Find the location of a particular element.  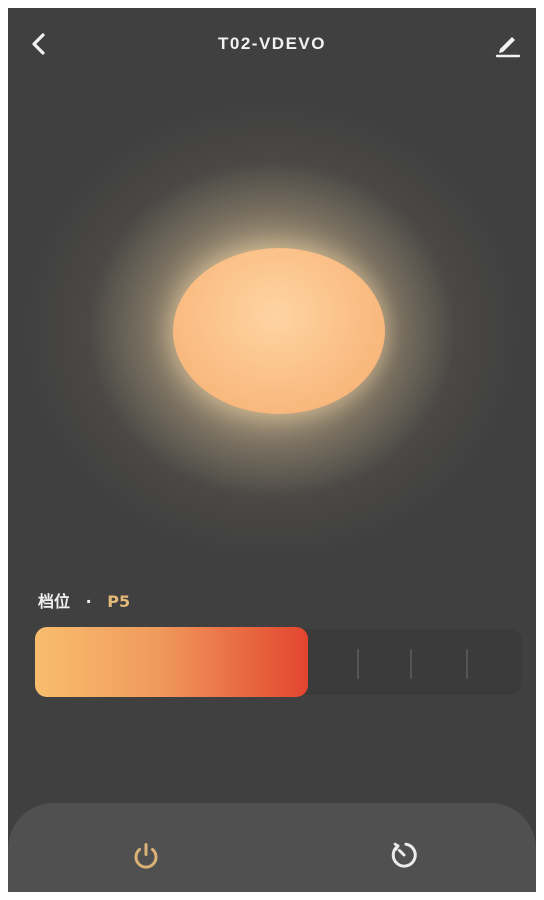

timer-icon is located at coordinates (404, 855).